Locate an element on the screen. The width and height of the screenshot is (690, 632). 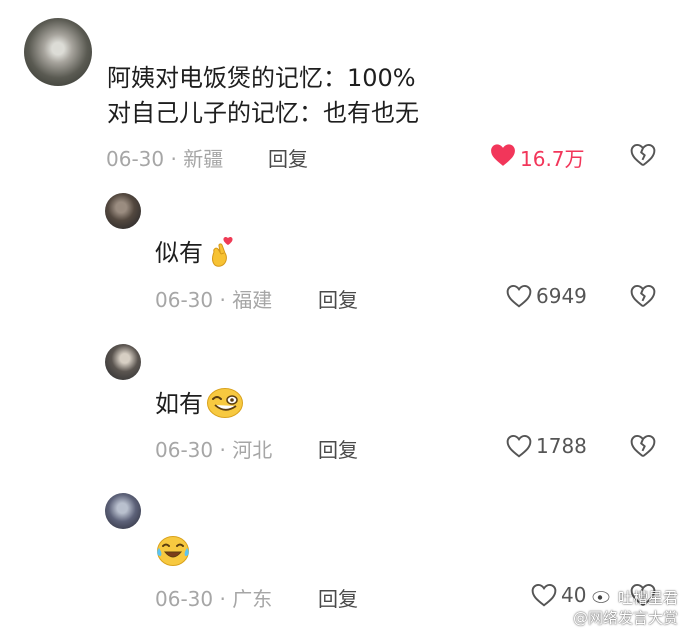
comment-date: 06-30 is located at coordinates (135, 159).